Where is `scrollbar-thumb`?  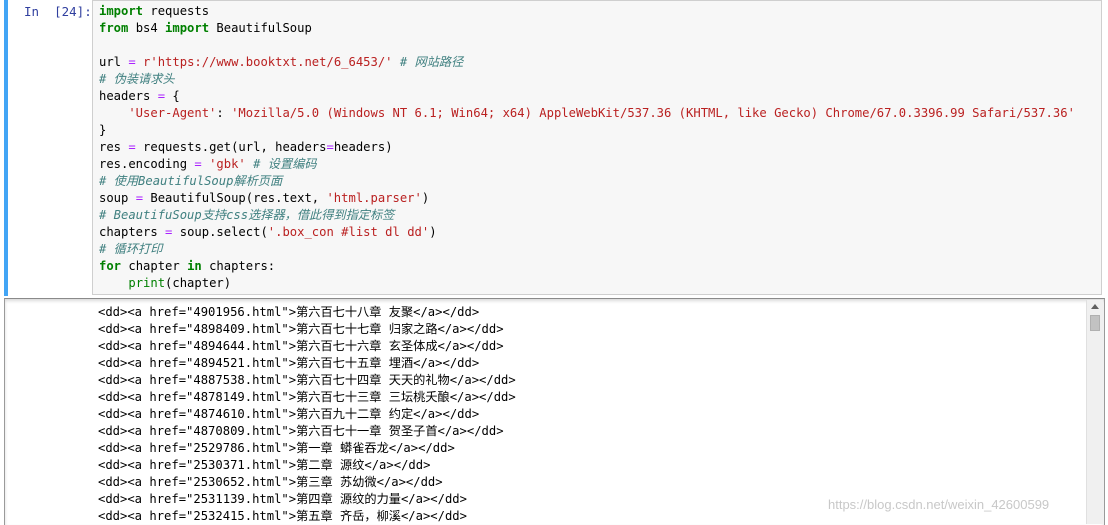
scrollbar-thumb is located at coordinates (1095, 323).